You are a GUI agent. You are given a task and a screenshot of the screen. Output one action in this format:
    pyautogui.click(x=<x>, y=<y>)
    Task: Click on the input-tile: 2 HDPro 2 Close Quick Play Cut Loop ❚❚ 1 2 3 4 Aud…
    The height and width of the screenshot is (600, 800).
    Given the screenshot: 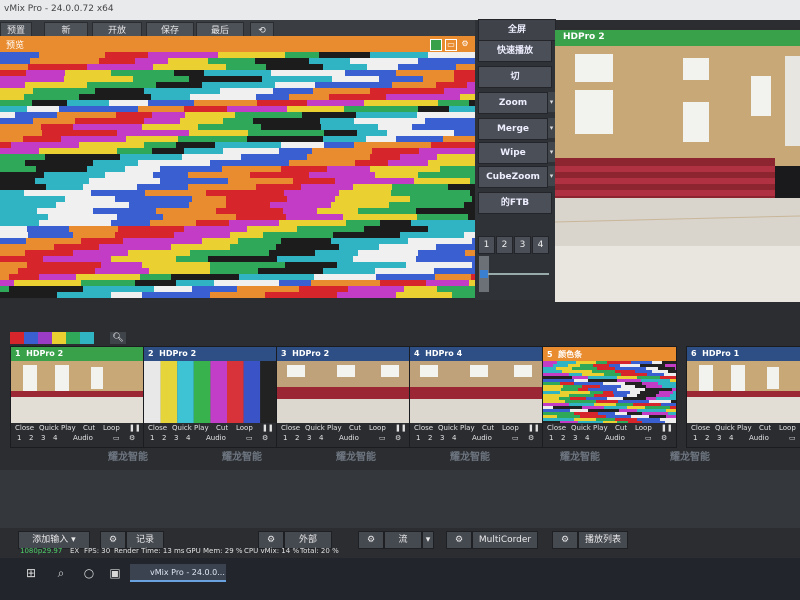 What is the action you would take?
    pyautogui.click(x=210, y=397)
    